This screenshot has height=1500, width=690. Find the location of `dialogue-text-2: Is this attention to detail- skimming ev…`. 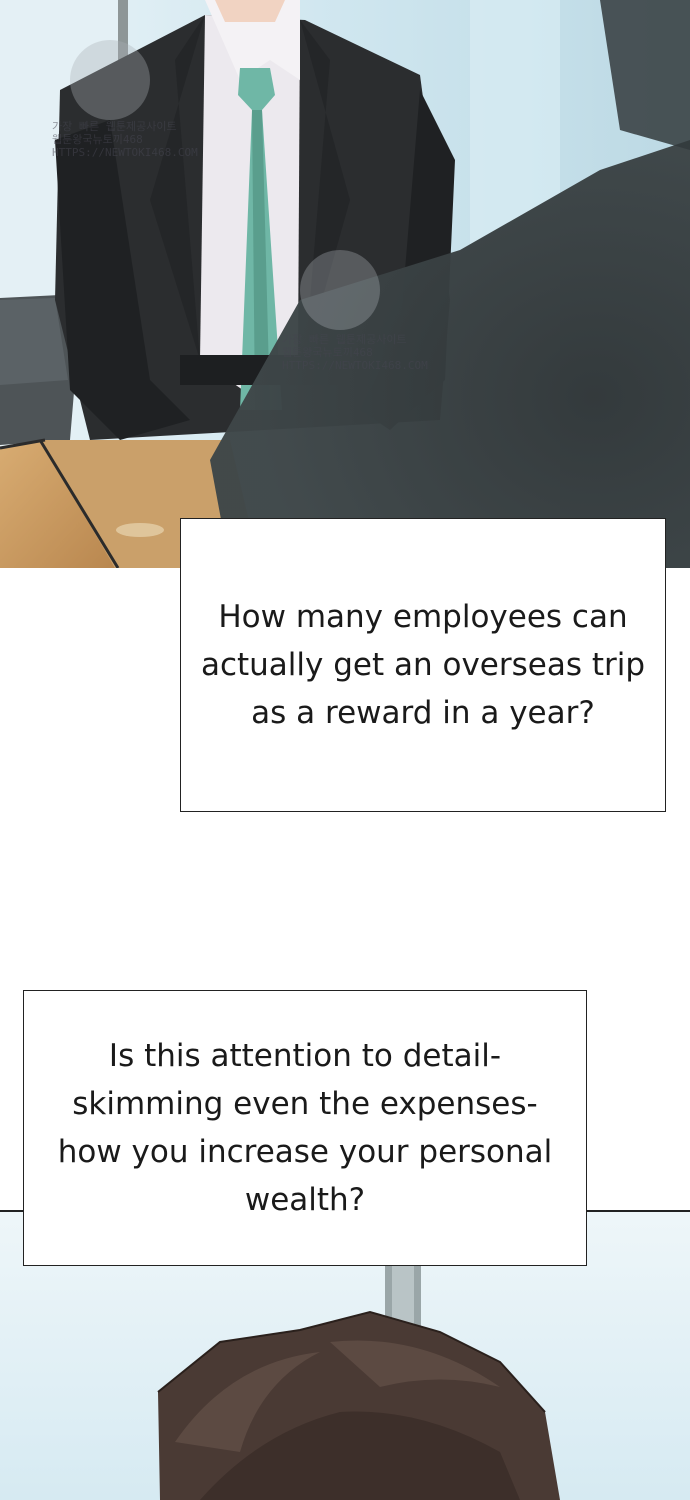

dialogue-text-2: Is this attention to detail- skimming ev… is located at coordinates (305, 1128).